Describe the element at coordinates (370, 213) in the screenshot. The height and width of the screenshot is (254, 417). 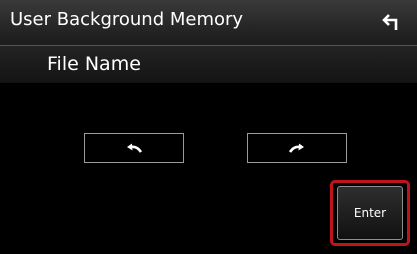
I see `enter-button: Enter` at that location.